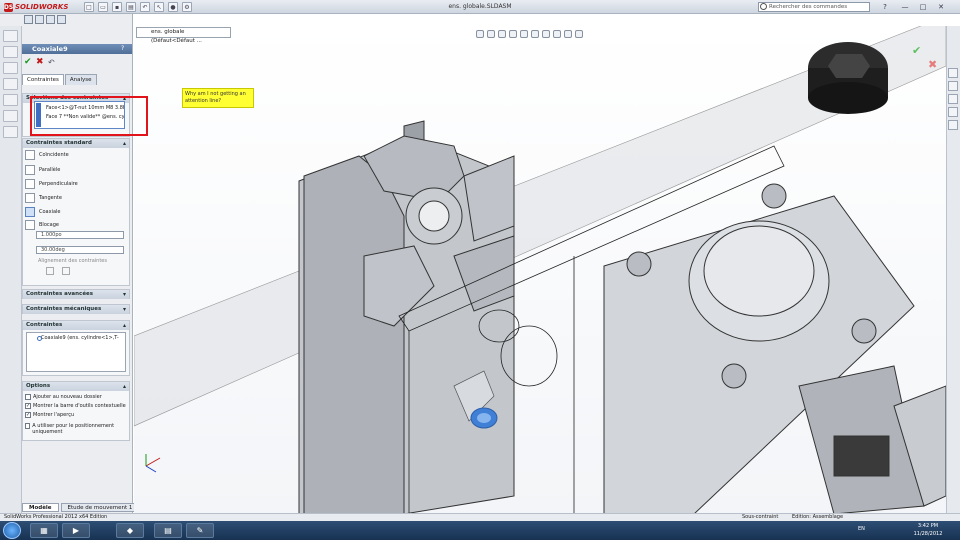 The image size is (960, 540). I want to click on mates-list: Coaxiale9 (ens. cylindre<1>,T-, so click(76, 352).